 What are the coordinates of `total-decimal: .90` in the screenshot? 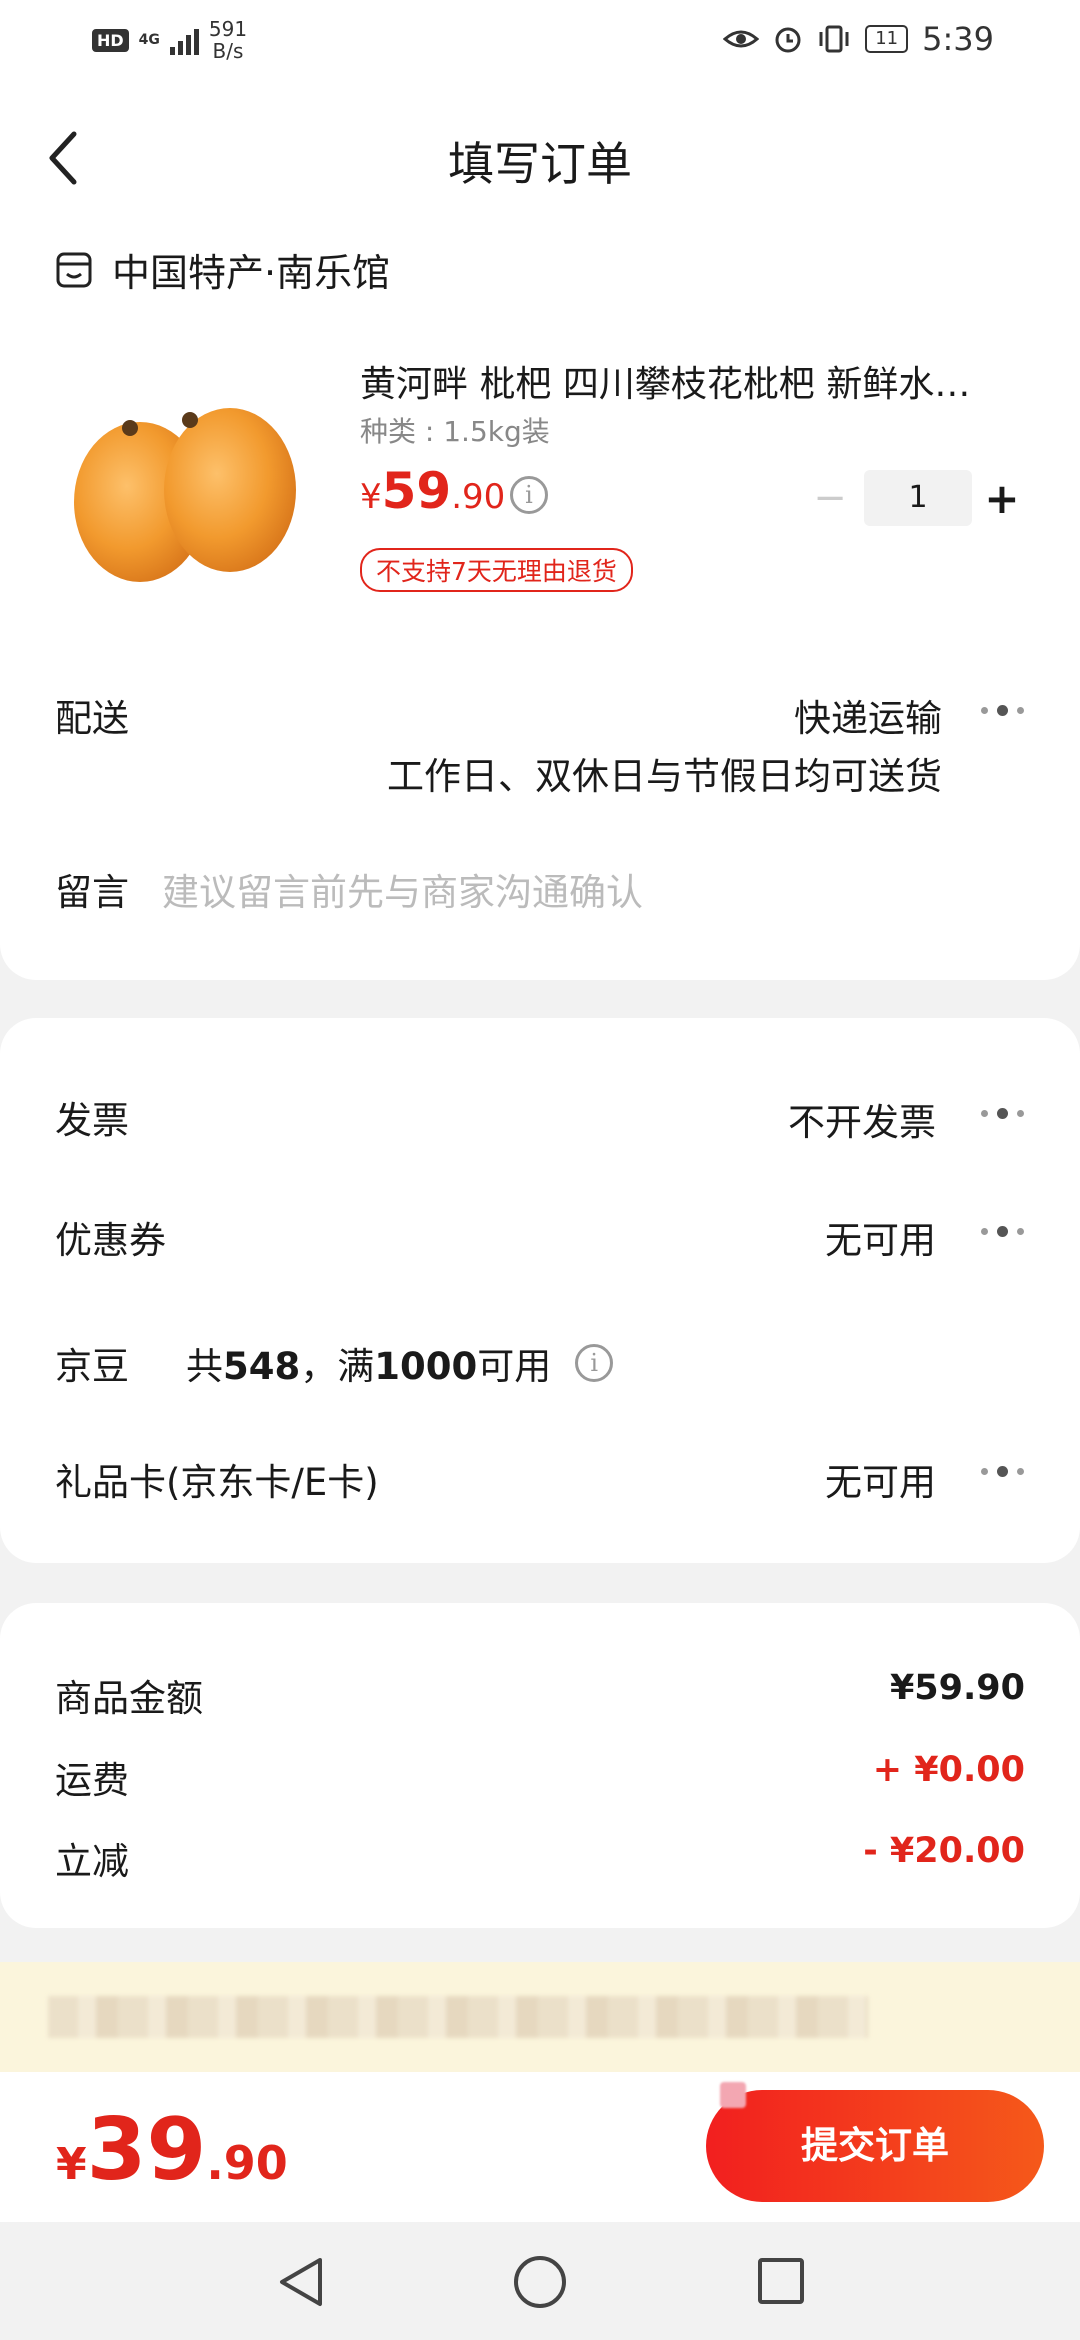 It's located at (247, 2163).